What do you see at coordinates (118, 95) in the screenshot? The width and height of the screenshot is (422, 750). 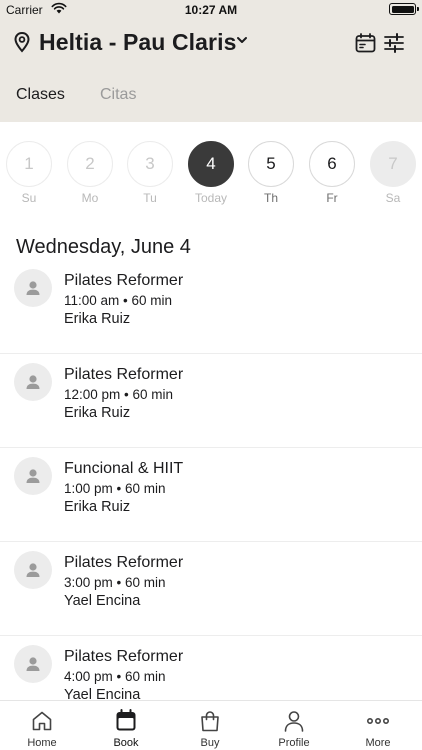 I see `tab-citas: Citas` at bounding box center [118, 95].